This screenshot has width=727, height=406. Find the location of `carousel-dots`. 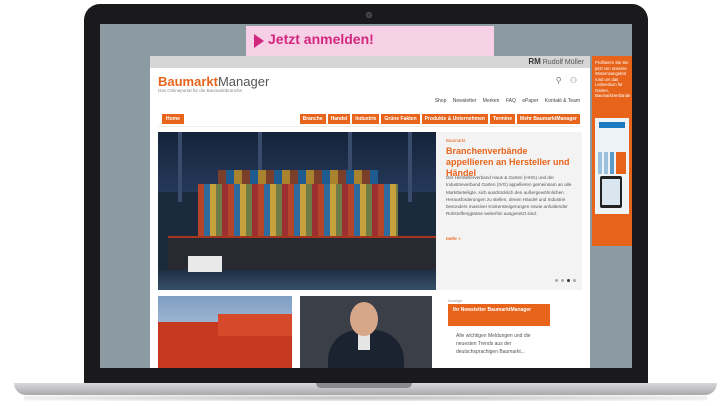

carousel-dots is located at coordinates (565, 280).